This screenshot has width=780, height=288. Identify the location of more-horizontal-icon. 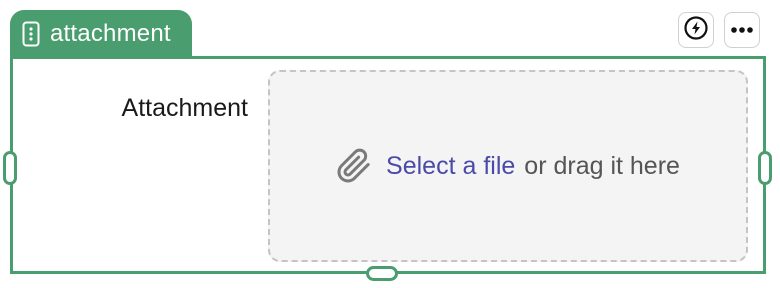
(742, 30).